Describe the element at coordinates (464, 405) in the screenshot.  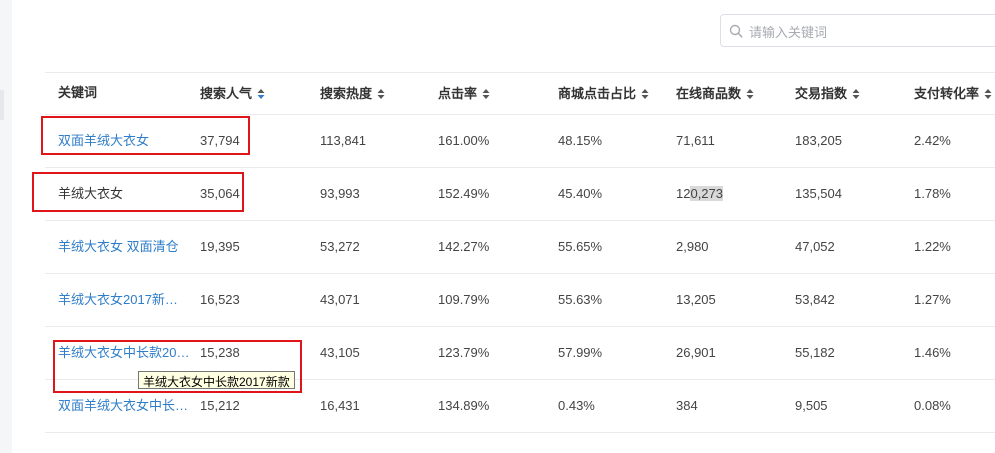
I see `click-rate-value: 134.89%` at that location.